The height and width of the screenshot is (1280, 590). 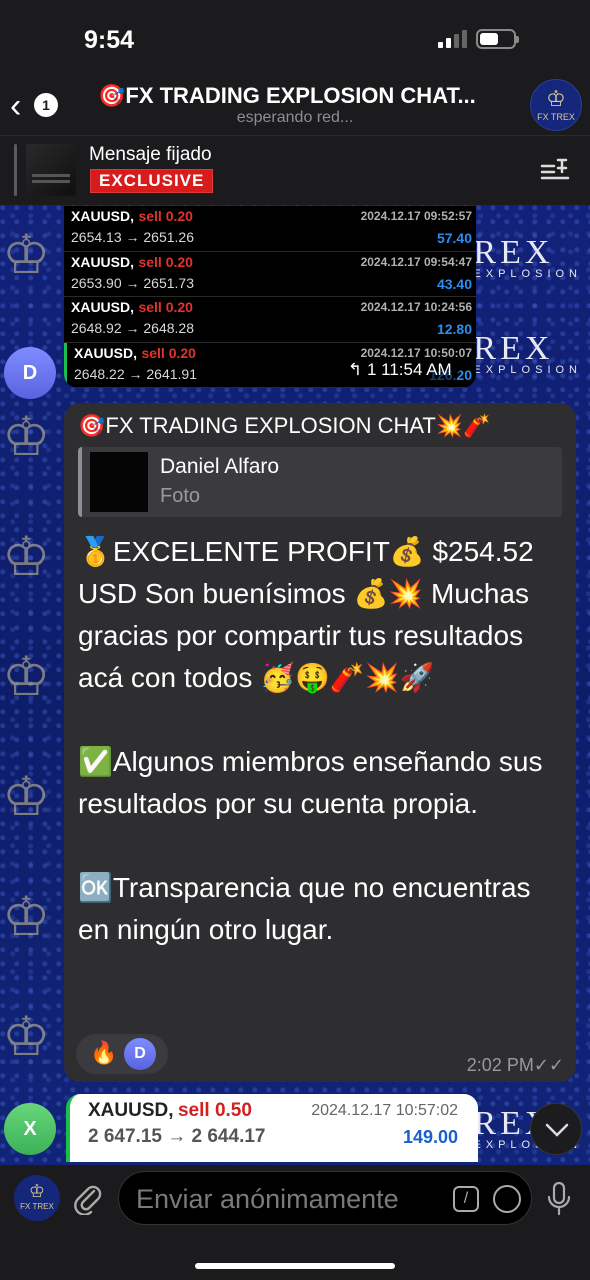 I want to click on attach-icon, so click(x=87, y=1198).